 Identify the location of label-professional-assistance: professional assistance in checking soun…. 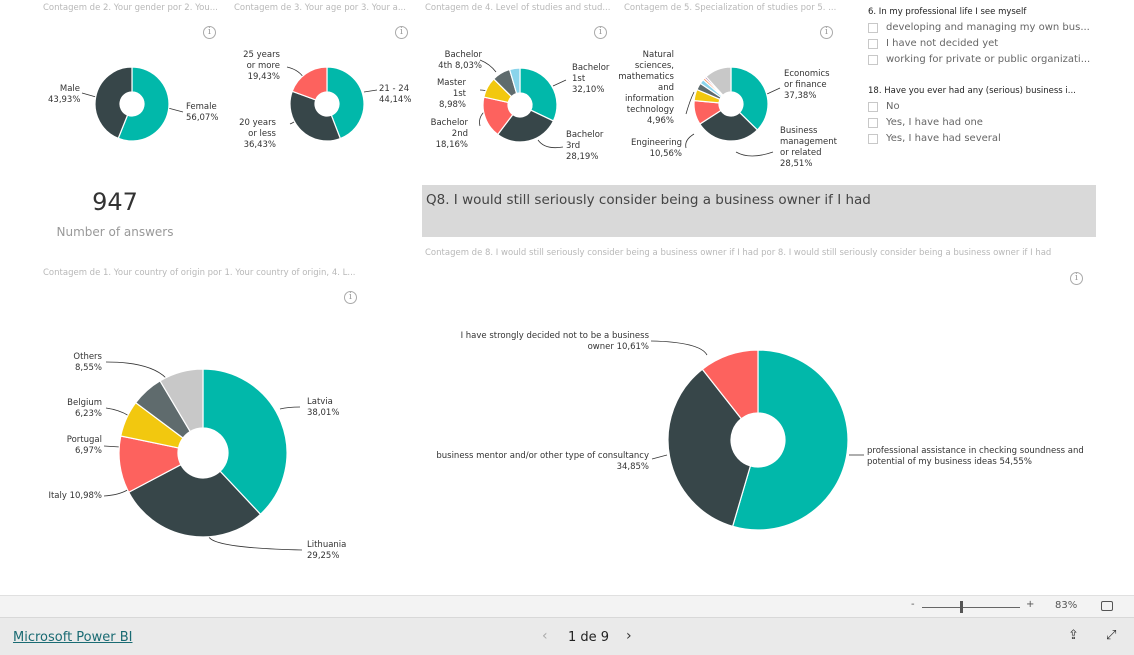
(975, 456).